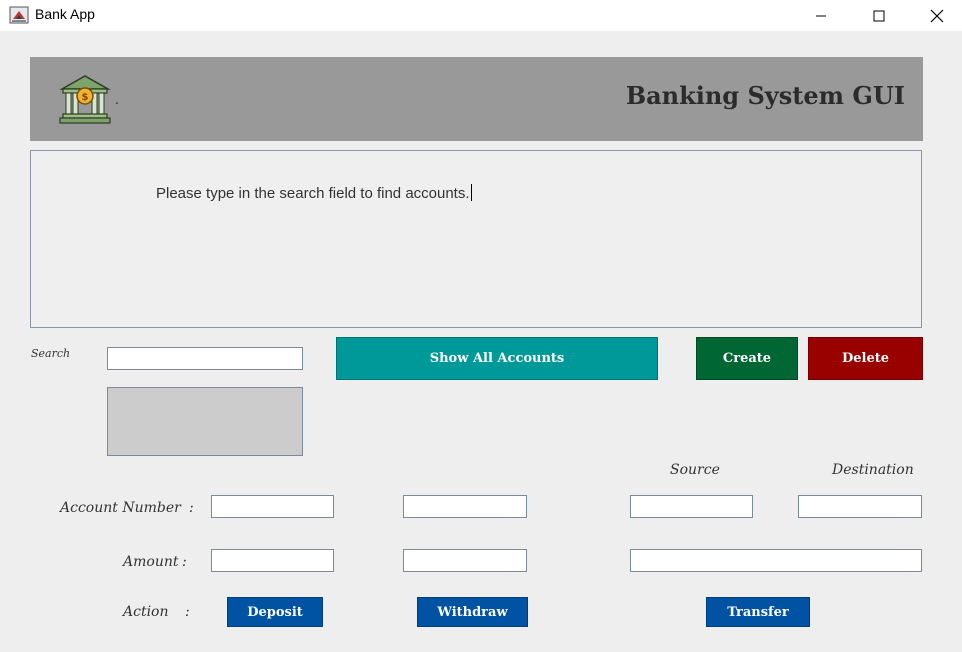  What do you see at coordinates (184, 562) in the screenshot?
I see `amount-colon: :` at bounding box center [184, 562].